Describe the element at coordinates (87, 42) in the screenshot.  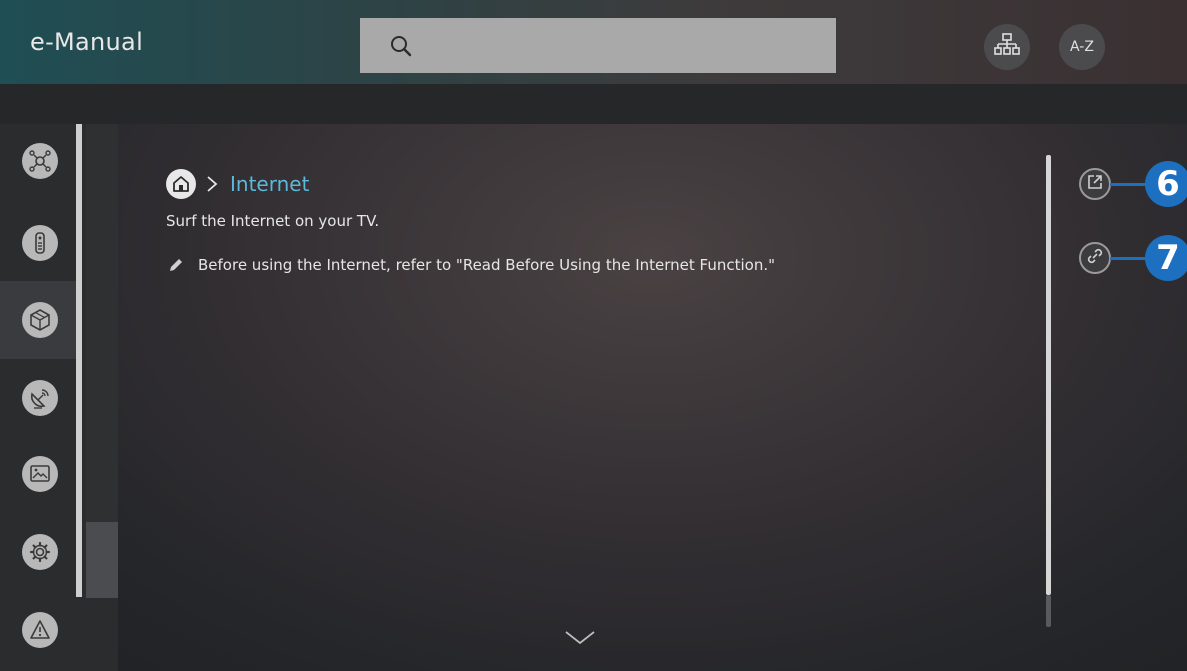
I see `app-title: e-Manual` at that location.